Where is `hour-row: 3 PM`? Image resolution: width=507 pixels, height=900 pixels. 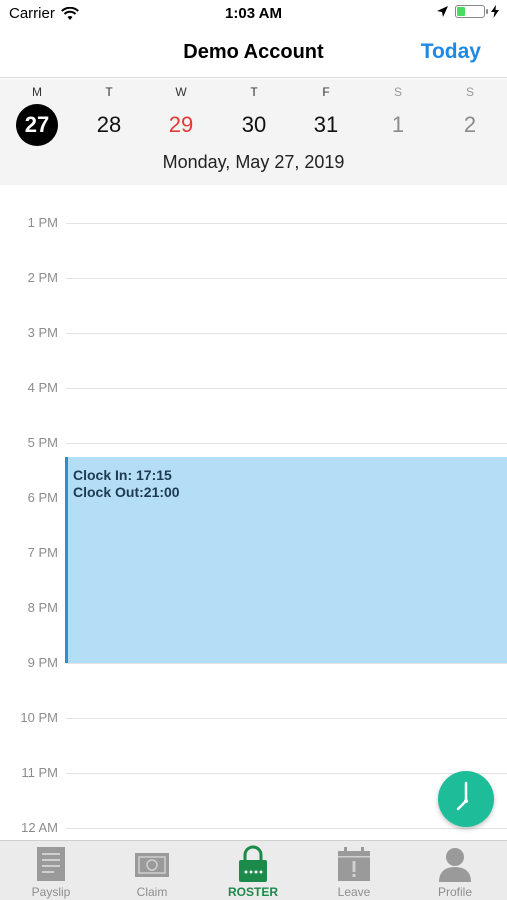 hour-row: 3 PM is located at coordinates (253, 332).